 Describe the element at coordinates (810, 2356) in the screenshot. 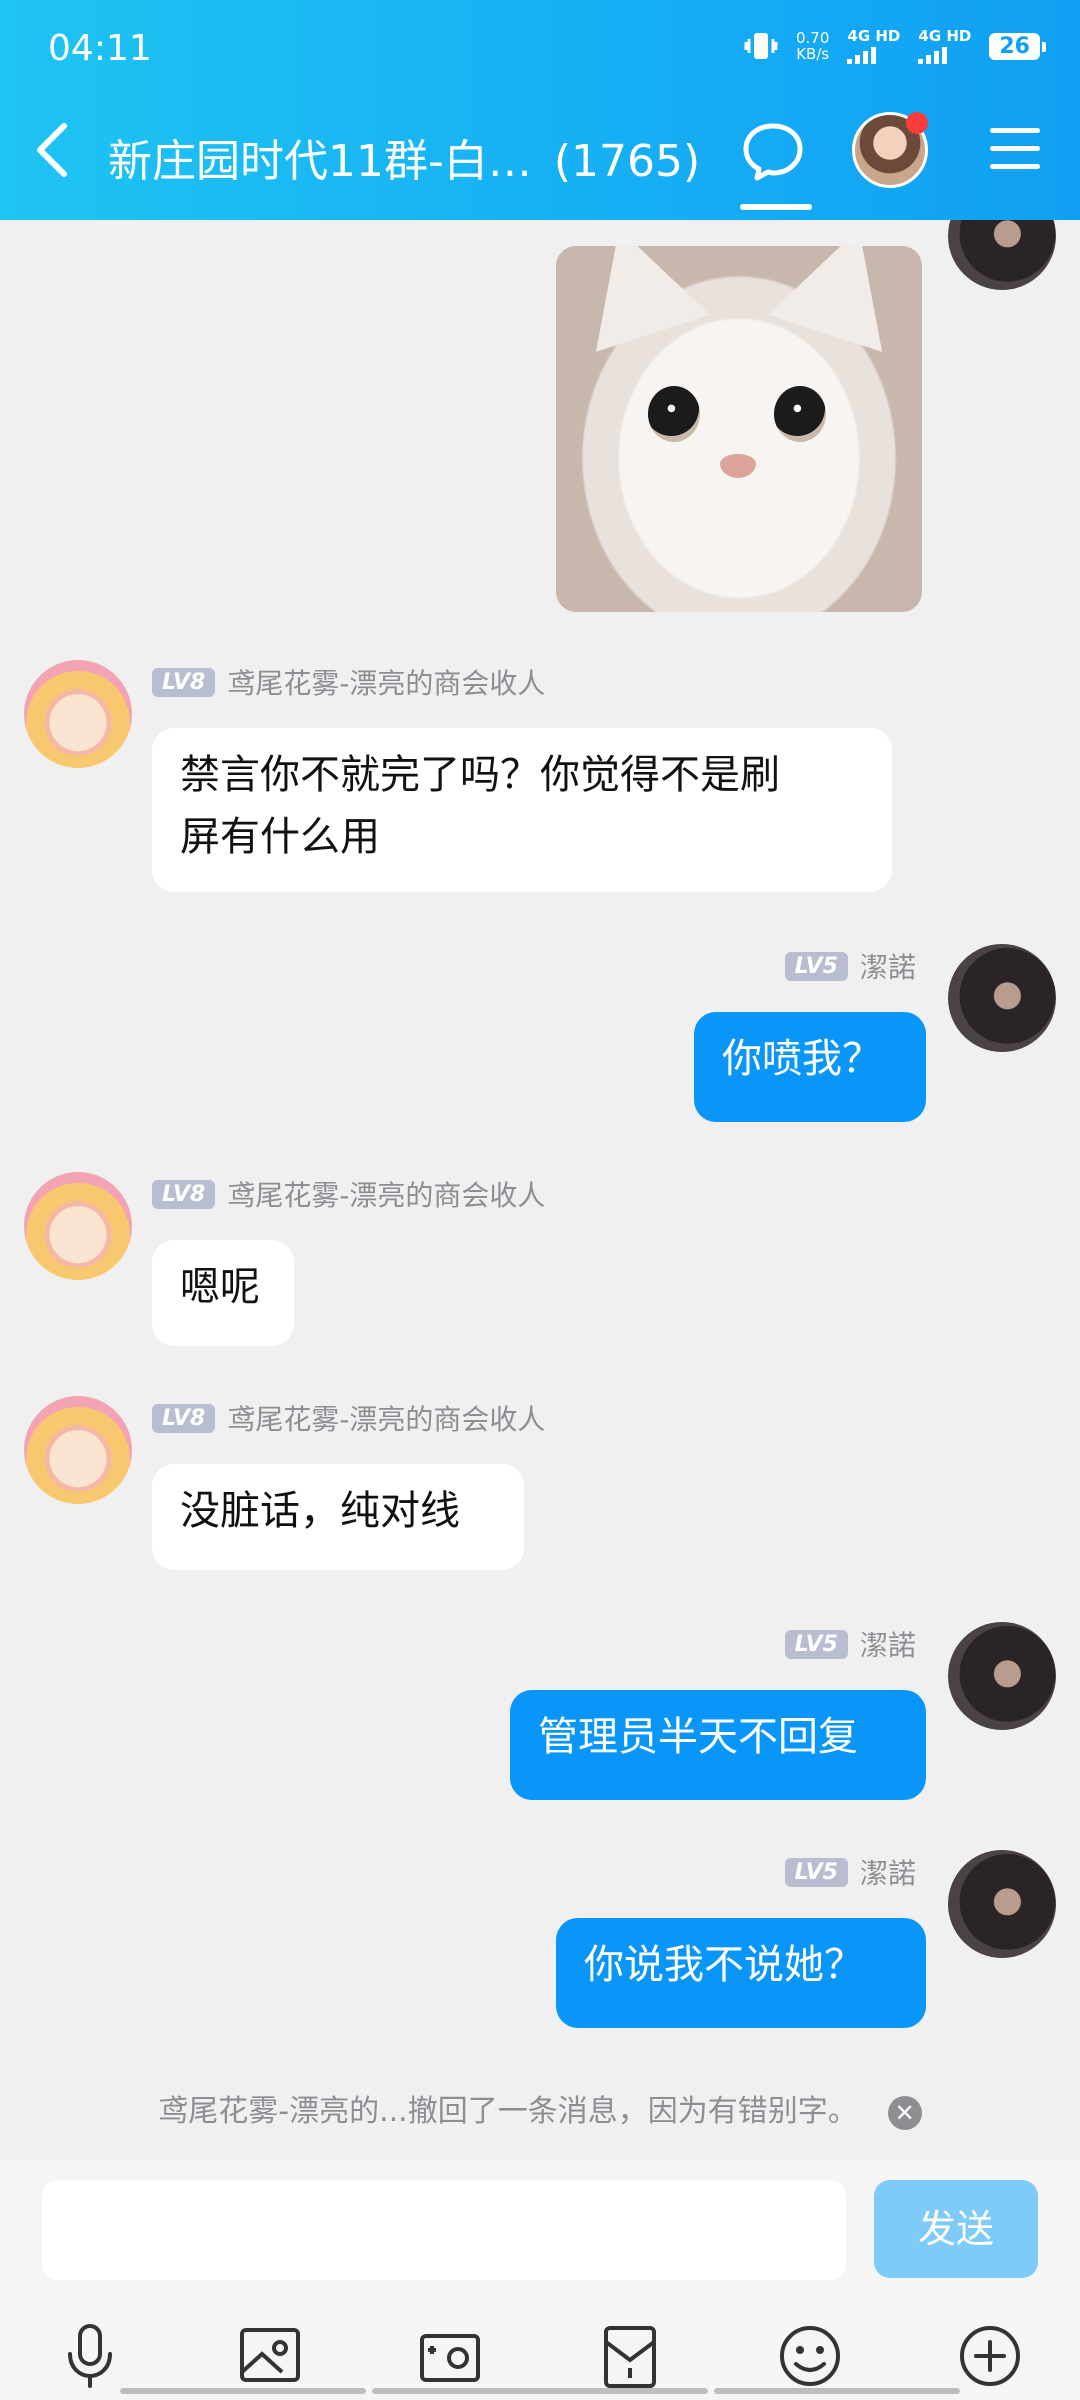

I see `emoji-icon` at that location.